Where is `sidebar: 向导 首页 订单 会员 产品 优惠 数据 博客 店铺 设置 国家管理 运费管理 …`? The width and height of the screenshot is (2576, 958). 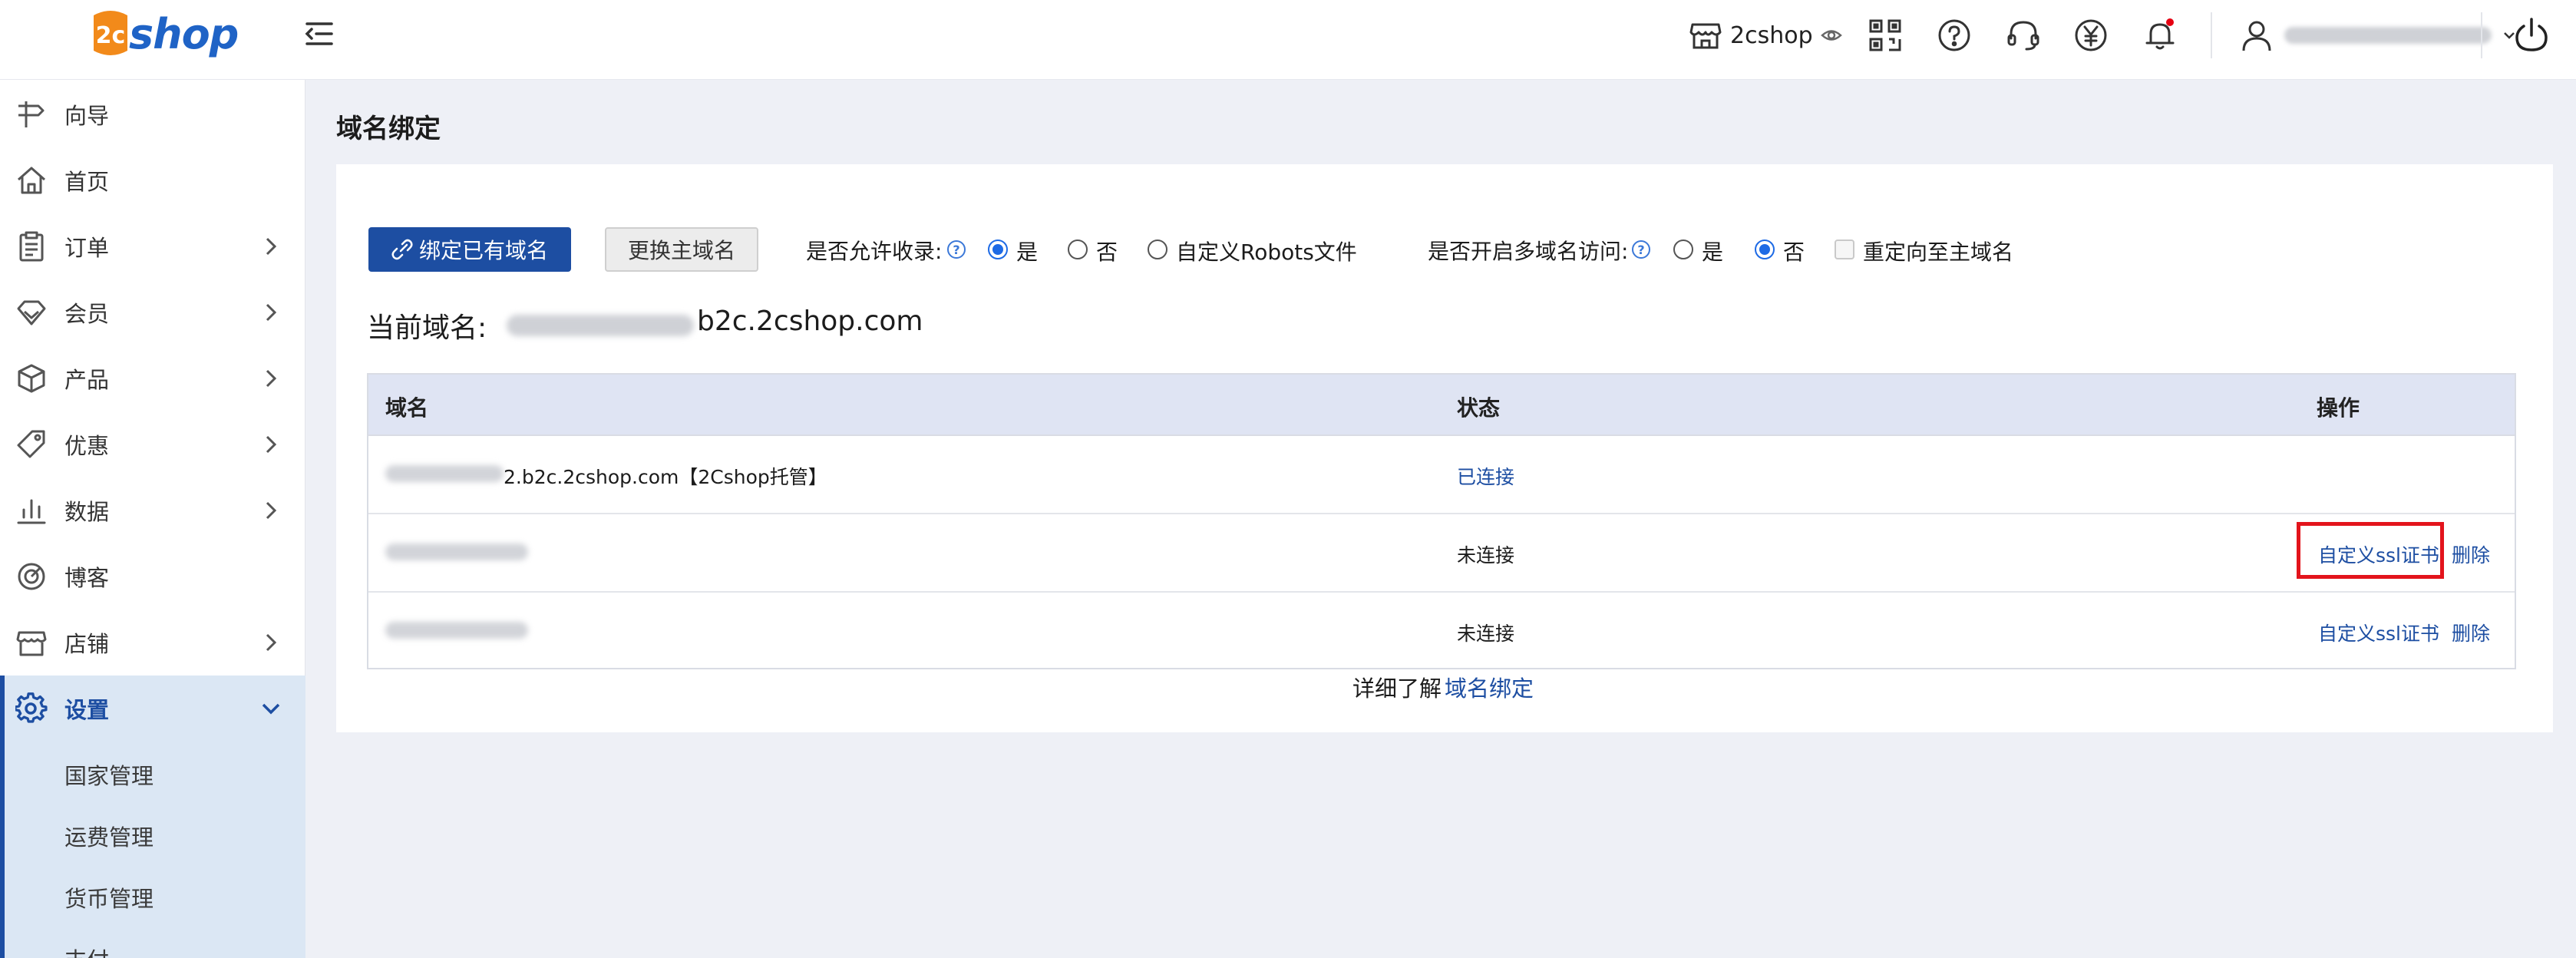 sidebar: 向导 首页 订单 会员 产品 优惠 数据 博客 店铺 设置 国家管理 运费管理 … is located at coordinates (152, 519).